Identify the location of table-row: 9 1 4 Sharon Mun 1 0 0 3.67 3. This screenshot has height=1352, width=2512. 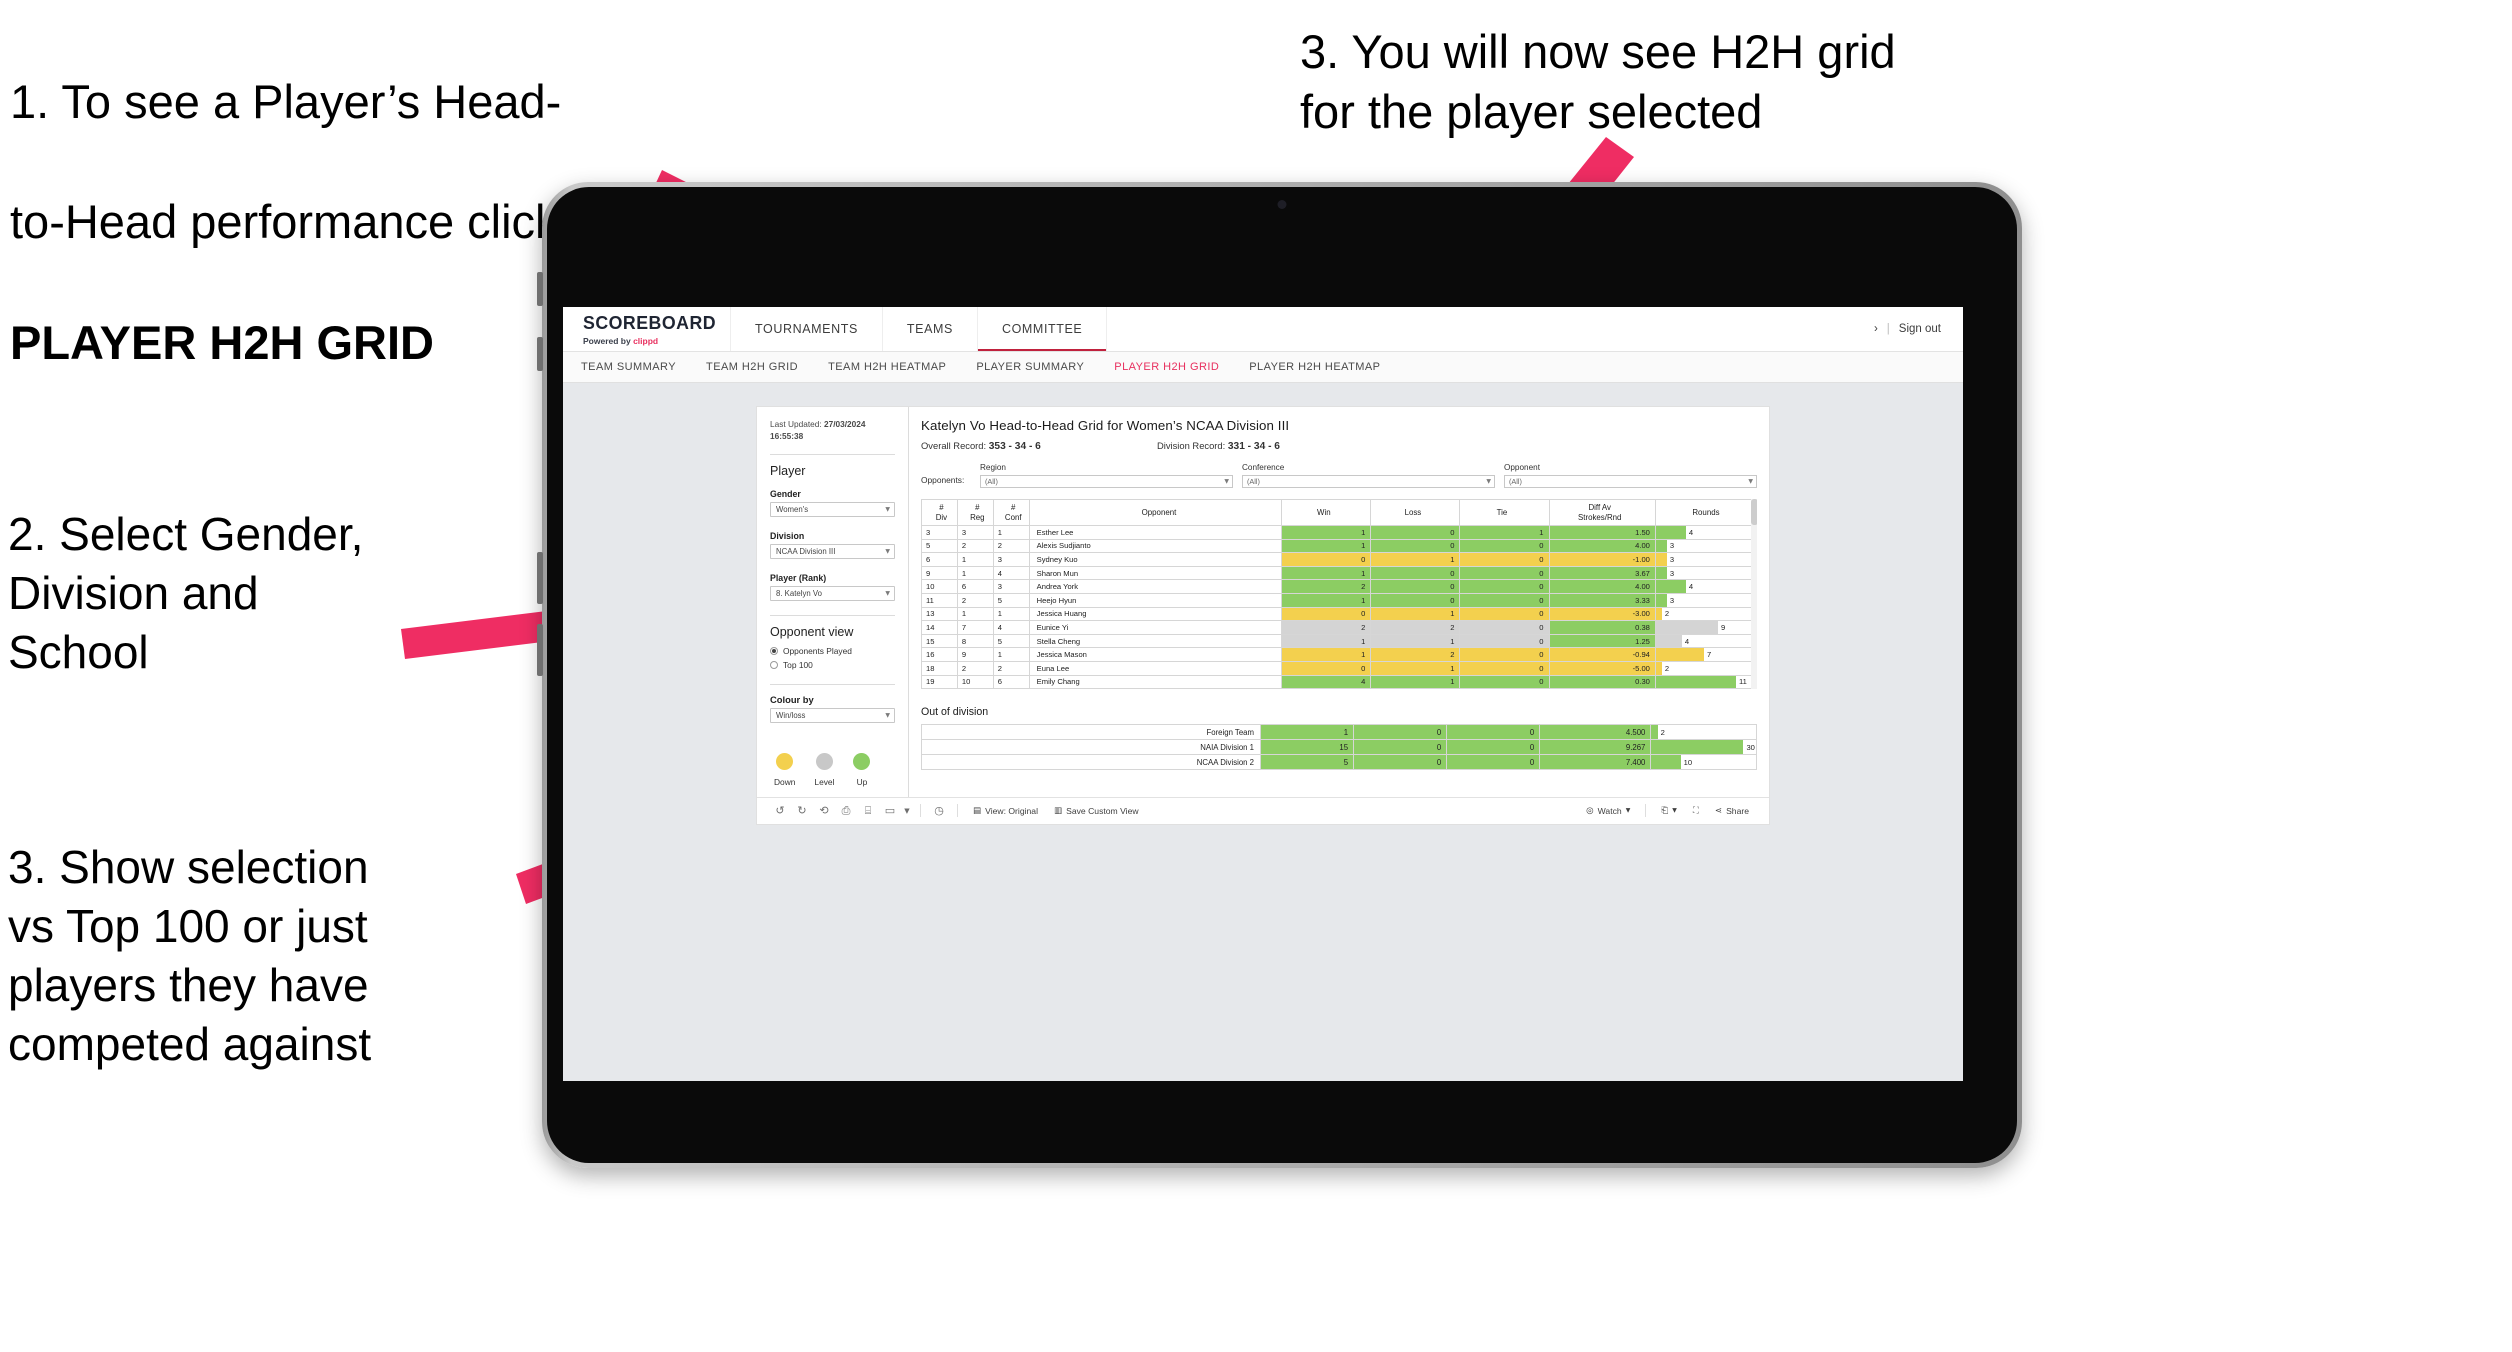
(1339, 573).